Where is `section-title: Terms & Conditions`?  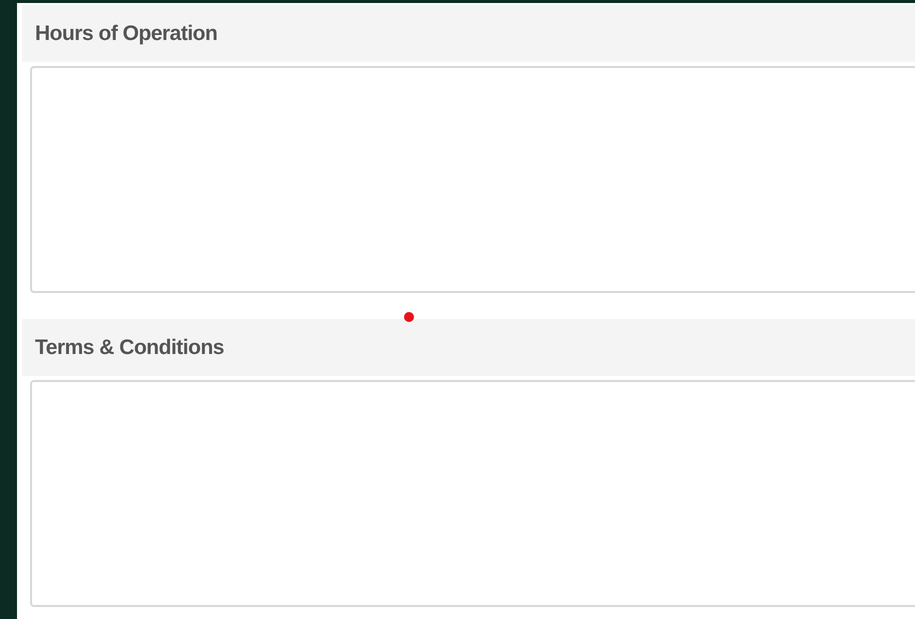
section-title: Terms & Conditions is located at coordinates (129, 347).